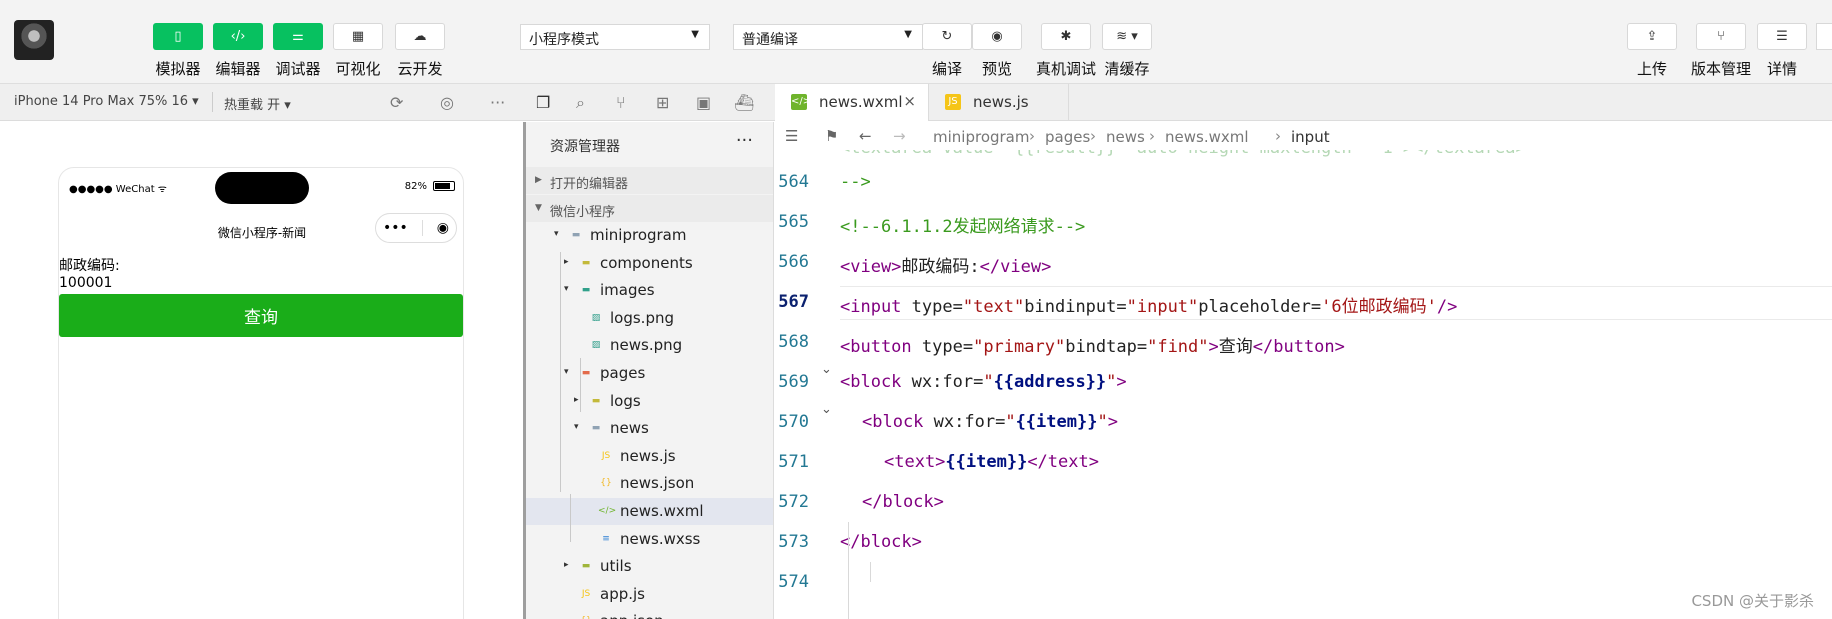 This screenshot has height=619, width=1832. What do you see at coordinates (649, 613) in the screenshot?
I see `tree-item: {} app.json` at bounding box center [649, 613].